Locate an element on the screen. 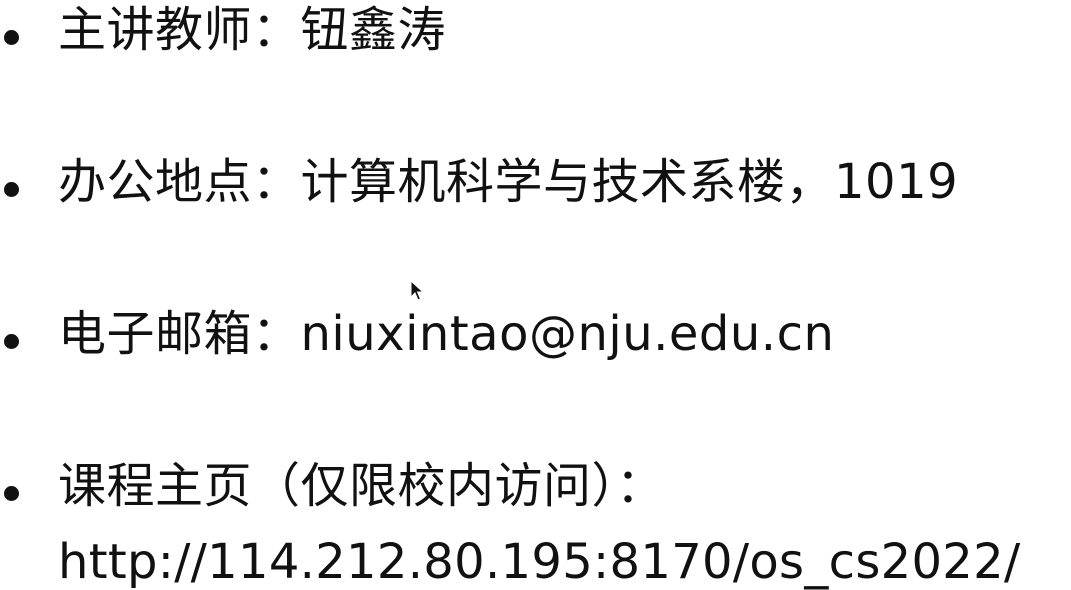 The image size is (1071, 590). office-text: 办公地点：计算机科学与技术系楼，1019 is located at coordinates (508, 182).